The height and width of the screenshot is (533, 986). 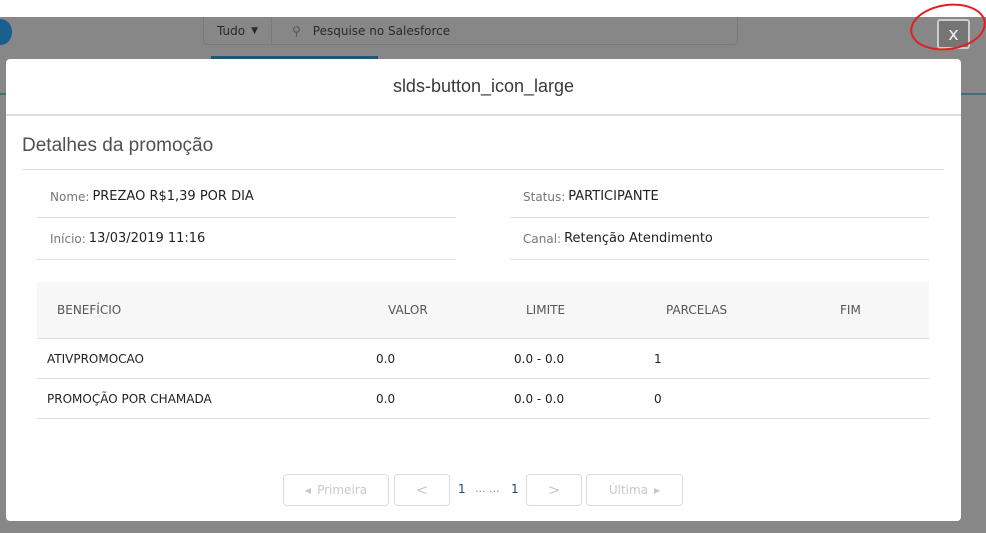 I want to click on chevron-right-icon: >, so click(x=554, y=490).